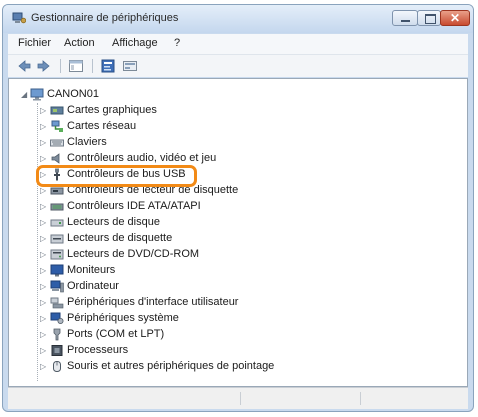  I want to click on usb-controllers-highlight, so click(116, 176).